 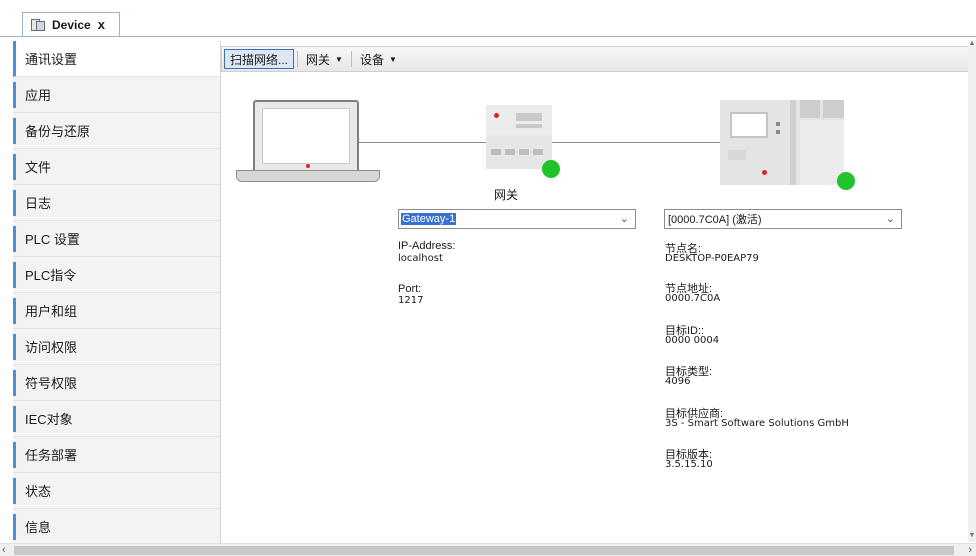 What do you see at coordinates (38, 203) in the screenshot?
I see `sidebar-item-label: 日志` at bounding box center [38, 203].